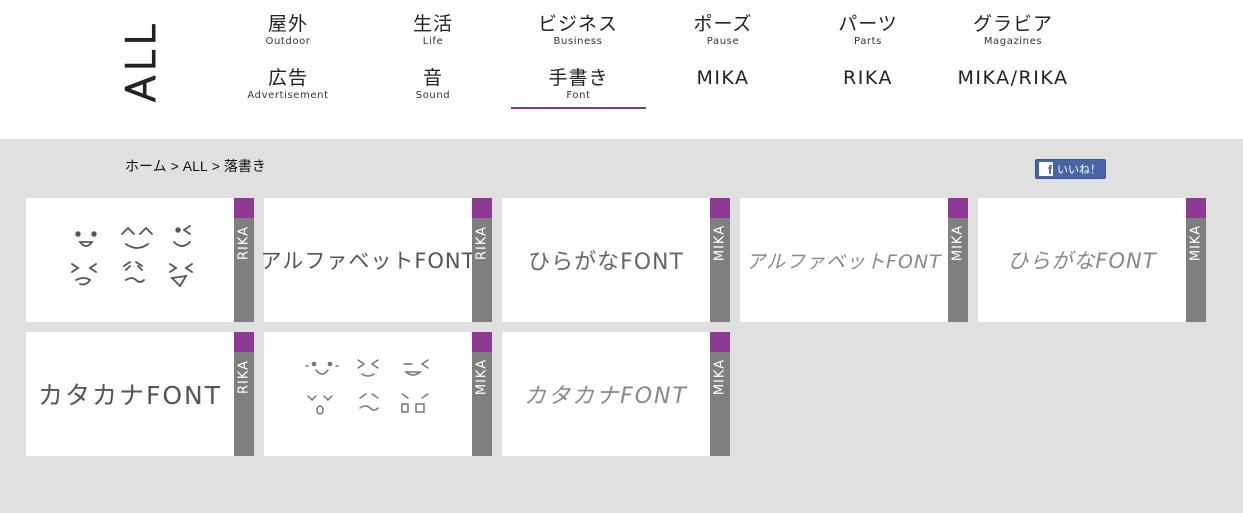  I want to click on nav-item-sublabel: Advertisement, so click(288, 95).